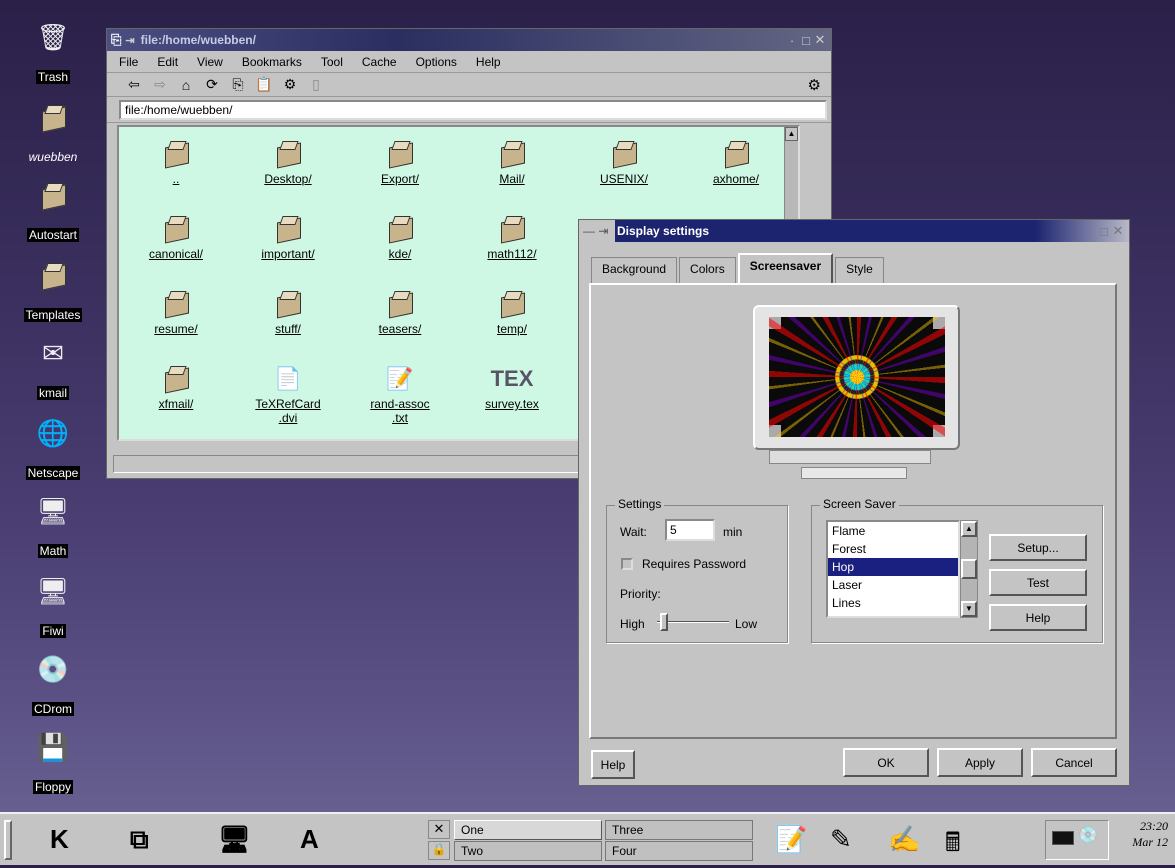 The width and height of the screenshot is (1175, 868). Describe the element at coordinates (436, 62) in the screenshot. I see `menu-options: Options` at that location.